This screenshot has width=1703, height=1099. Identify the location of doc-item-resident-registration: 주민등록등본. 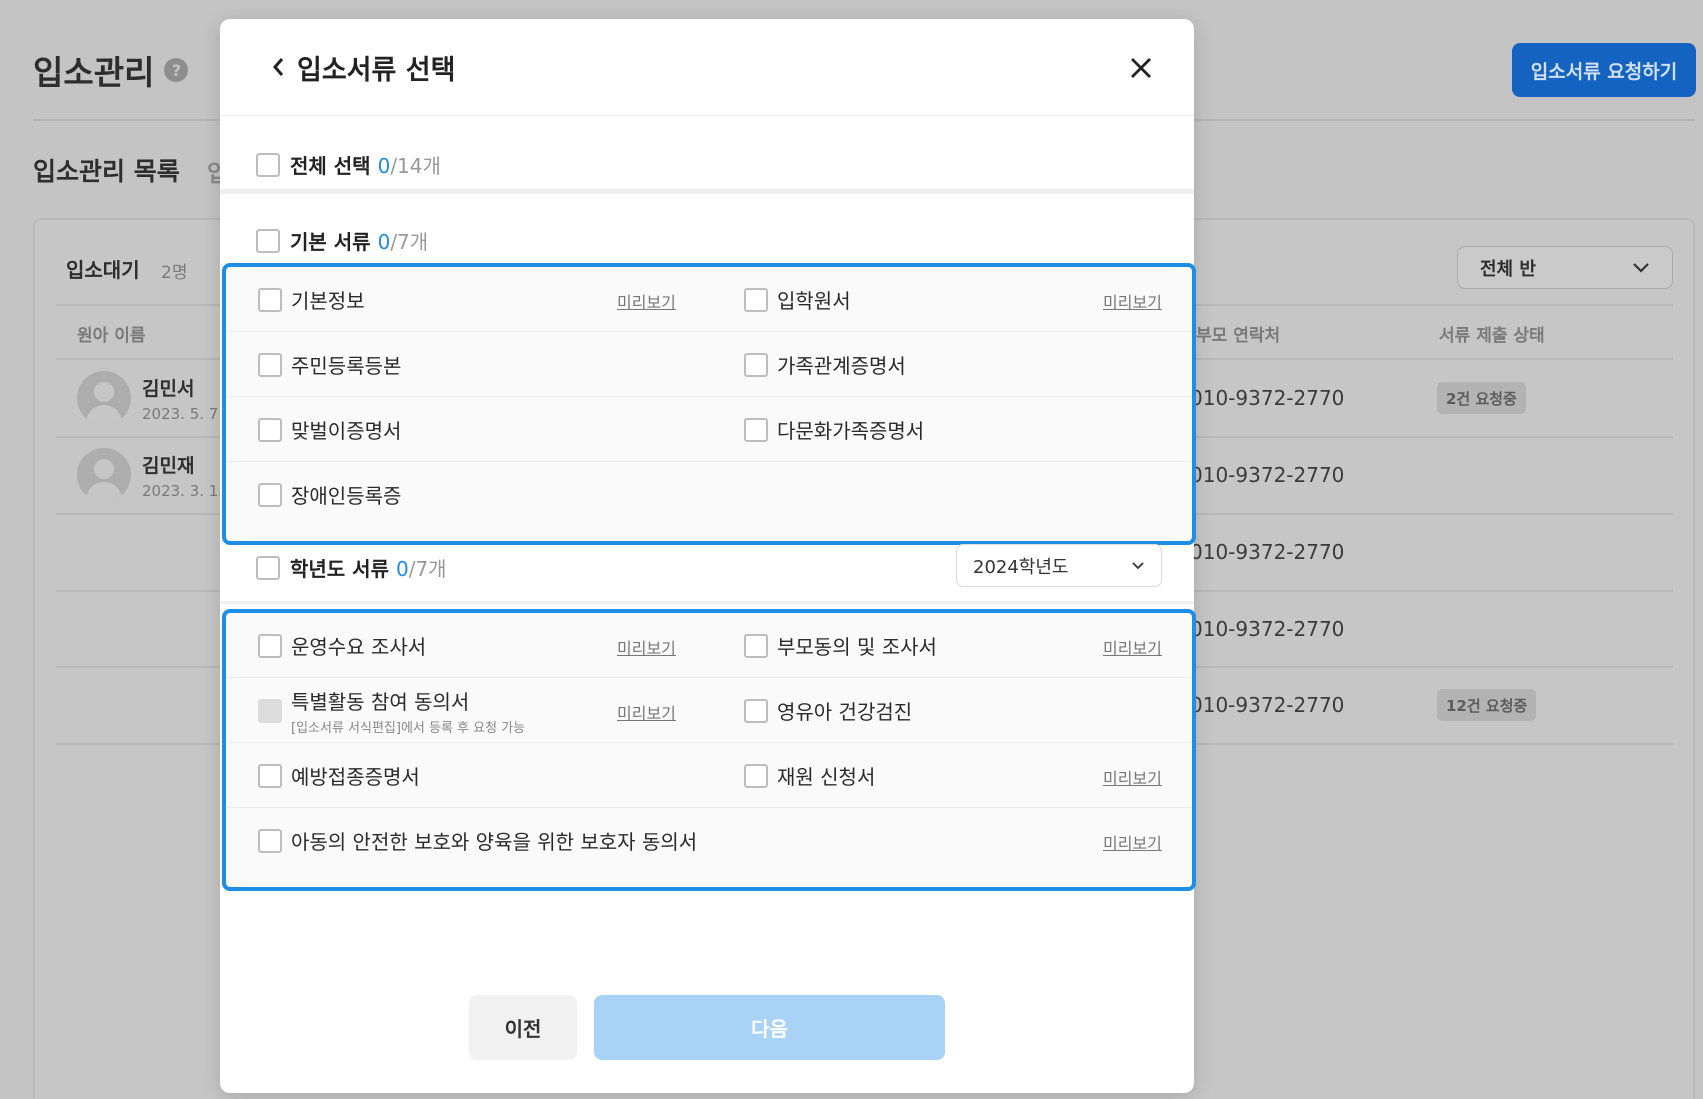
(329, 364).